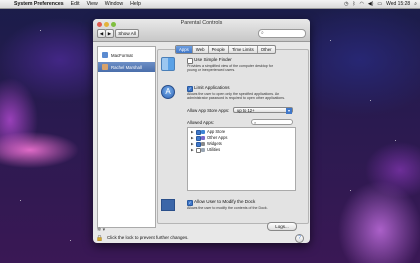 This screenshot has height=263, width=420. Describe the element at coordinates (114, 4) in the screenshot. I see `menu-window: Window` at that location.